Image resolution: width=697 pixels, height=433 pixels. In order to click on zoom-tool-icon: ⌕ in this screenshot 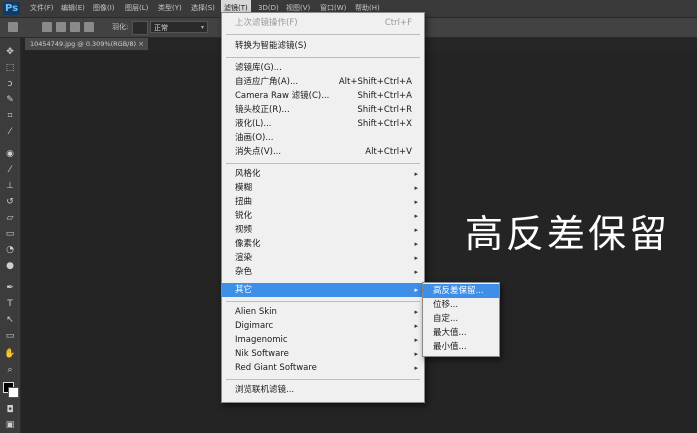, I will do `click(10, 370)`.